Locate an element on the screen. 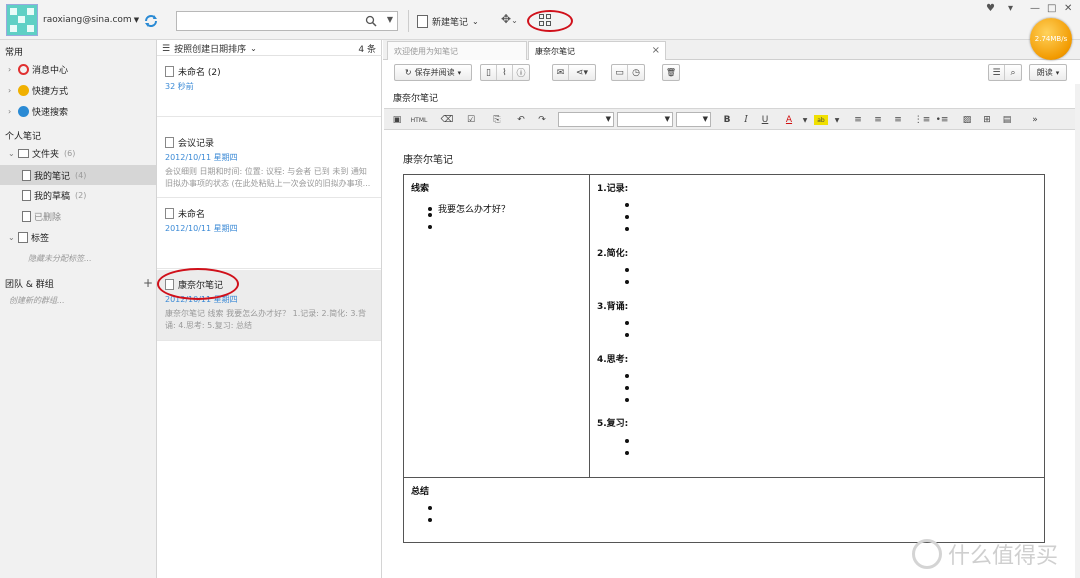 The width and height of the screenshot is (1080, 578). list-item: 未命名 (2) 32 秒前 is located at coordinates (269, 87).